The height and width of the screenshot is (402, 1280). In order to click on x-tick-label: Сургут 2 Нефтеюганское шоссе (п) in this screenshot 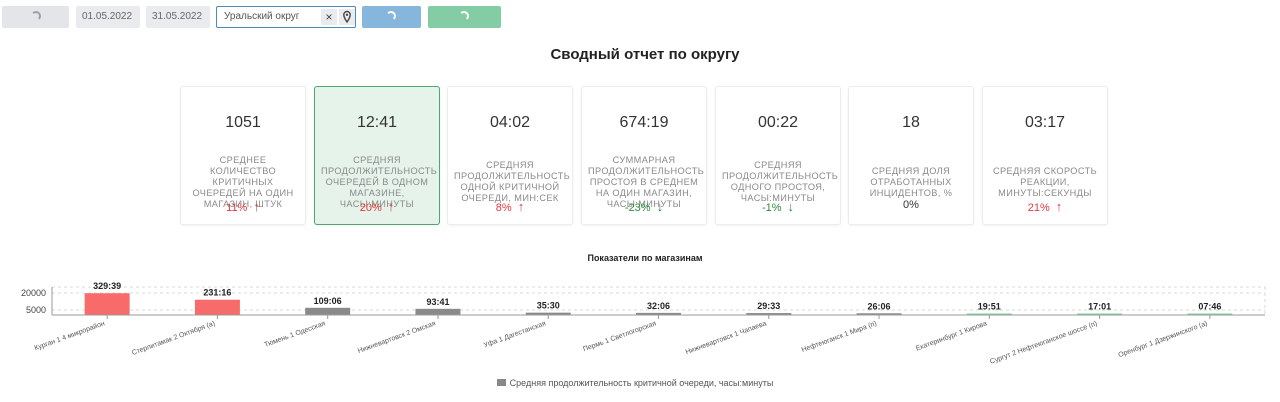, I will do `click(1043, 342)`.